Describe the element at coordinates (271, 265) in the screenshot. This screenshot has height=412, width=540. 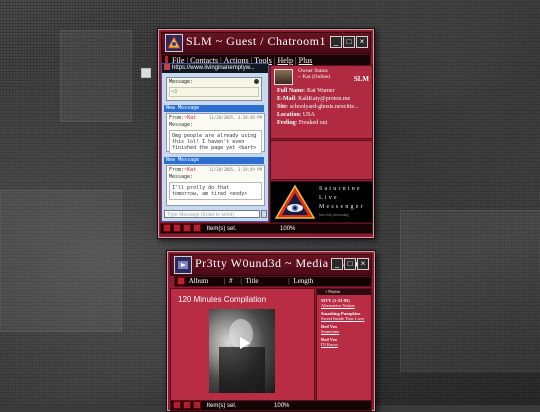
I see `media-titlebar: Pr3tty W0und3d ~ Media Player _ □ ×` at that location.